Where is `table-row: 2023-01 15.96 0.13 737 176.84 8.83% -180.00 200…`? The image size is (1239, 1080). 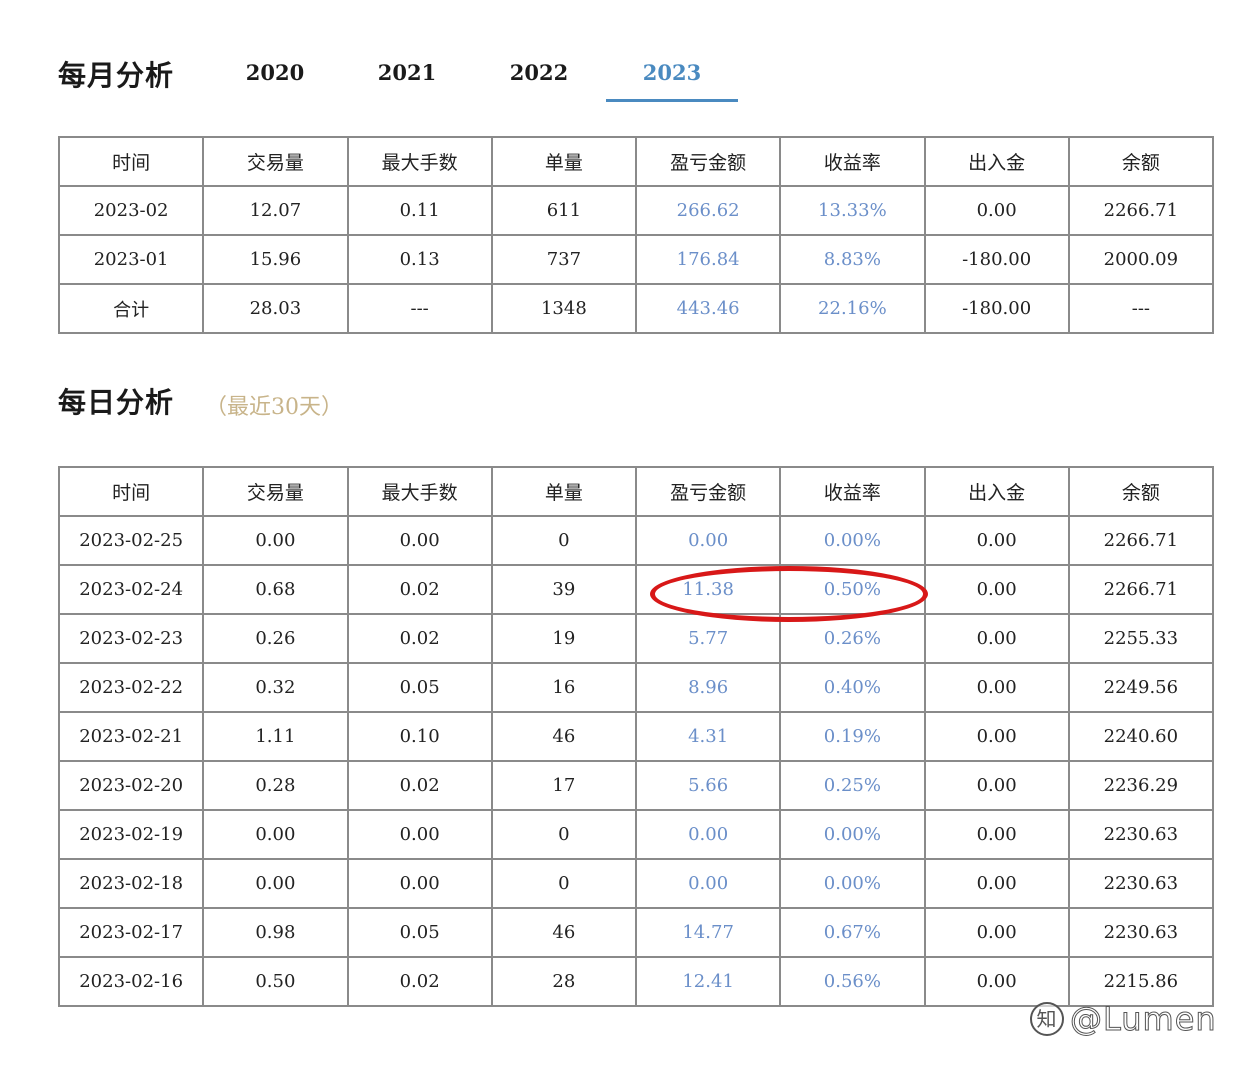 table-row: 2023-01 15.96 0.13 737 176.84 8.83% -180.00 200… is located at coordinates (636, 259).